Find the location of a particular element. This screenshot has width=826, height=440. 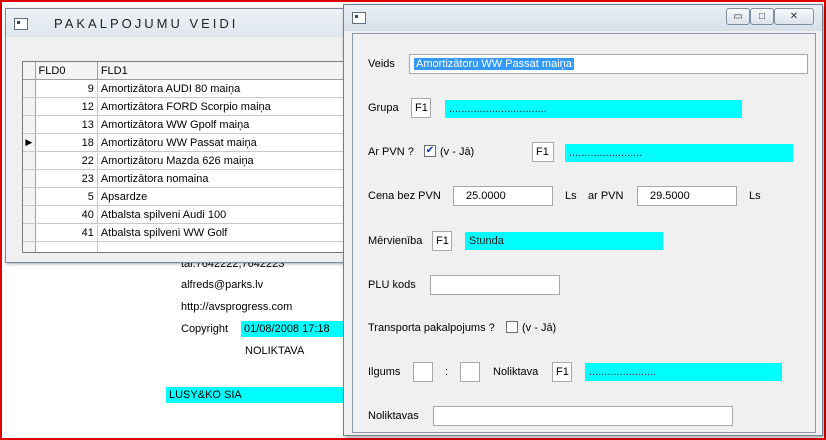

table-row: 40 Atbalsta spilveni Audi 100 is located at coordinates (190, 214).